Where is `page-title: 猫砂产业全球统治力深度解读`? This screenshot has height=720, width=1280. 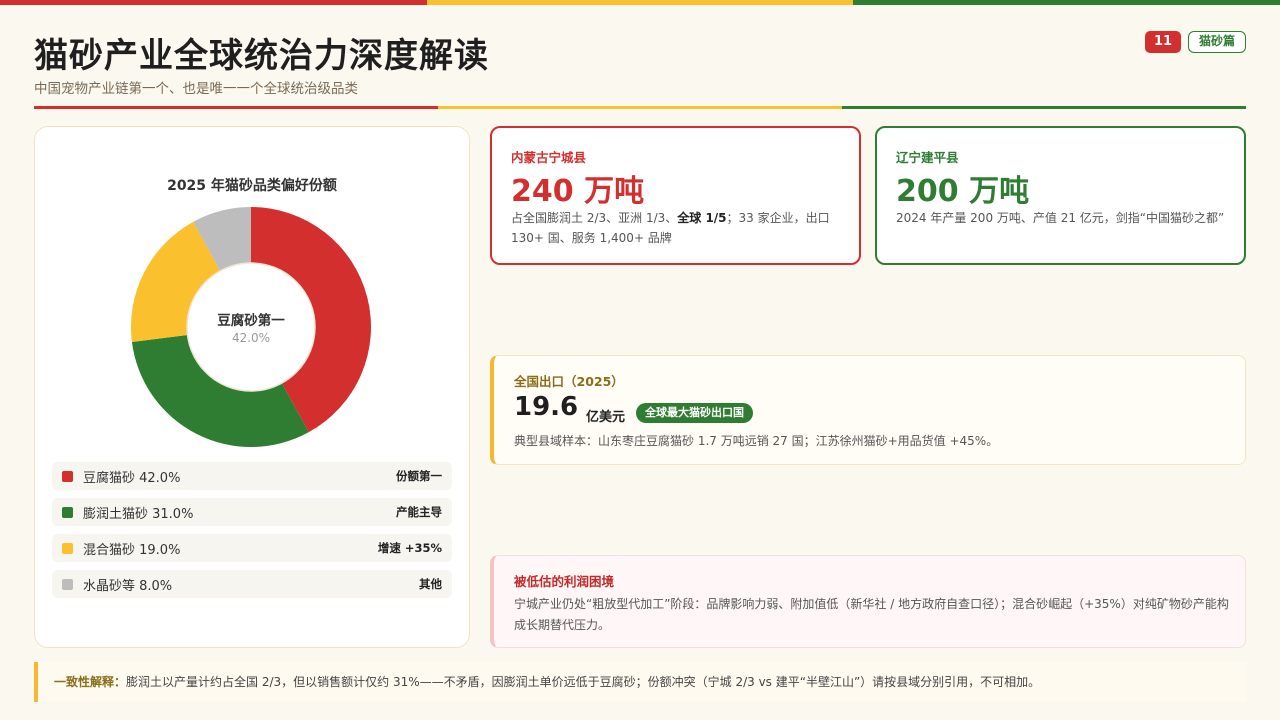
page-title: 猫砂产业全球统治力深度解读 is located at coordinates (261, 56).